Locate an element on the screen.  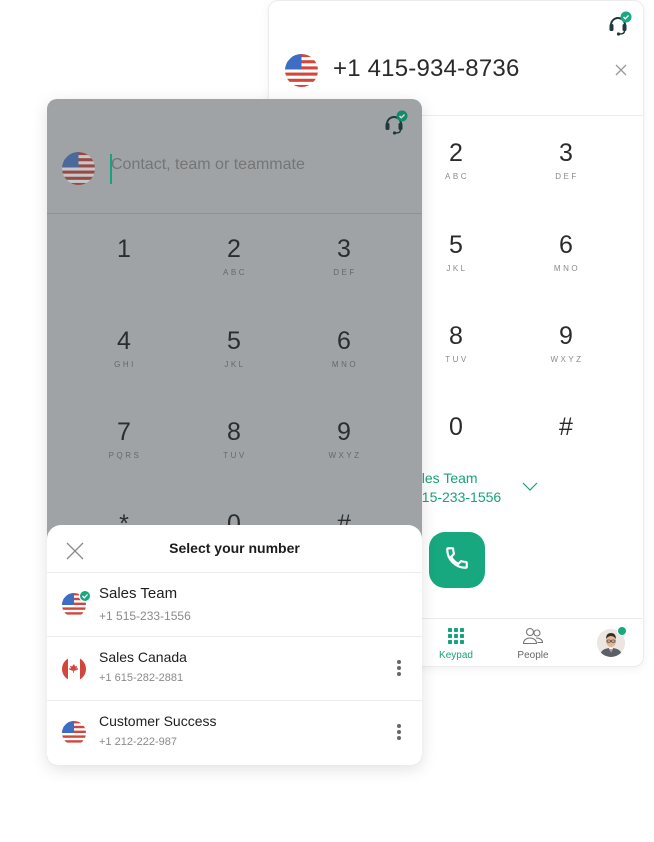
sheet-title: Select your number is located at coordinates (234, 548).